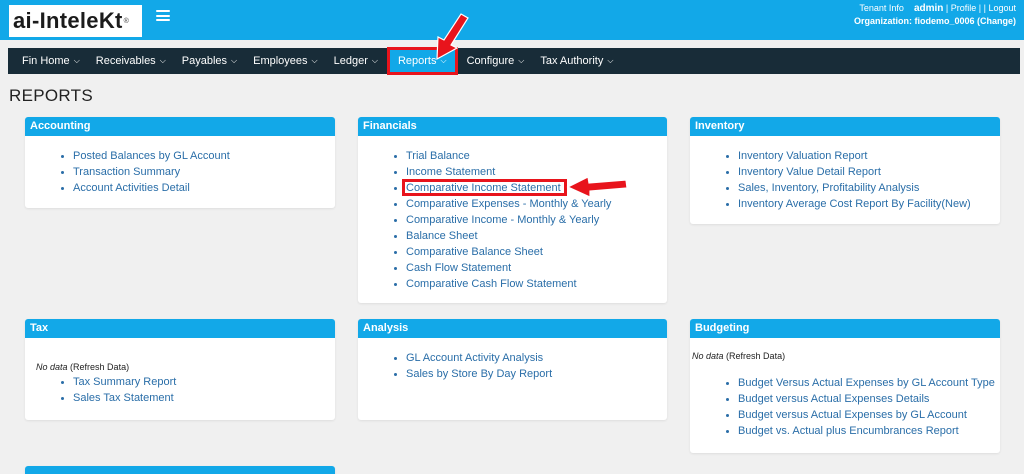 The width and height of the screenshot is (1024, 474). What do you see at coordinates (180, 328) in the screenshot?
I see `panel-title: Tax` at bounding box center [180, 328].